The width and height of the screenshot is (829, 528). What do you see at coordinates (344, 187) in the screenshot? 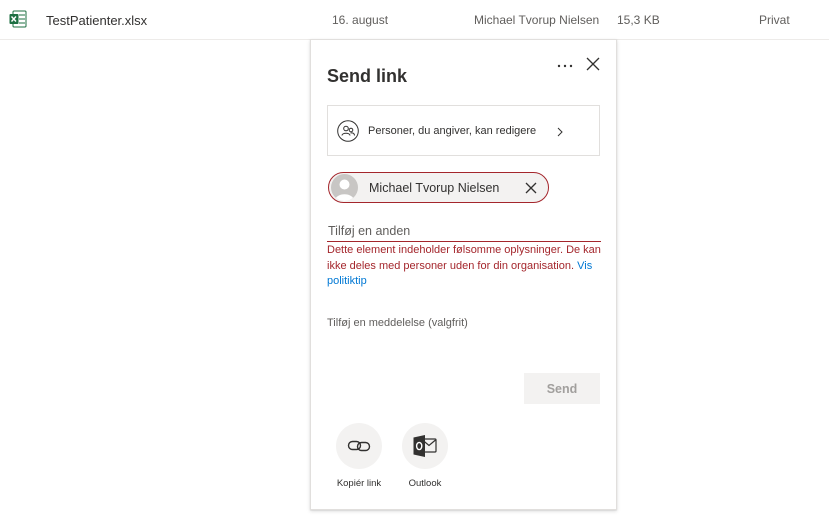
I see `avatar` at bounding box center [344, 187].